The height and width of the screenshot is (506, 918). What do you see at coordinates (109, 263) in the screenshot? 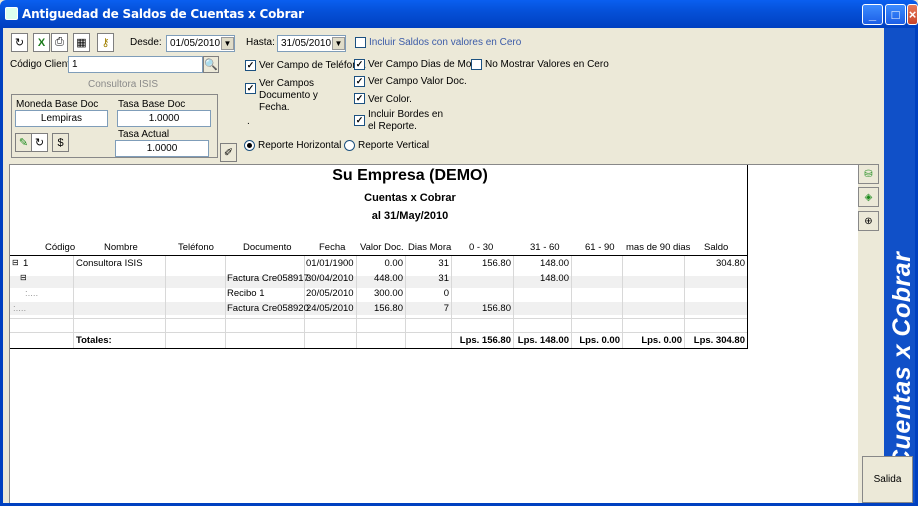
I see `client-nombre: Consultora ISIS` at bounding box center [109, 263].